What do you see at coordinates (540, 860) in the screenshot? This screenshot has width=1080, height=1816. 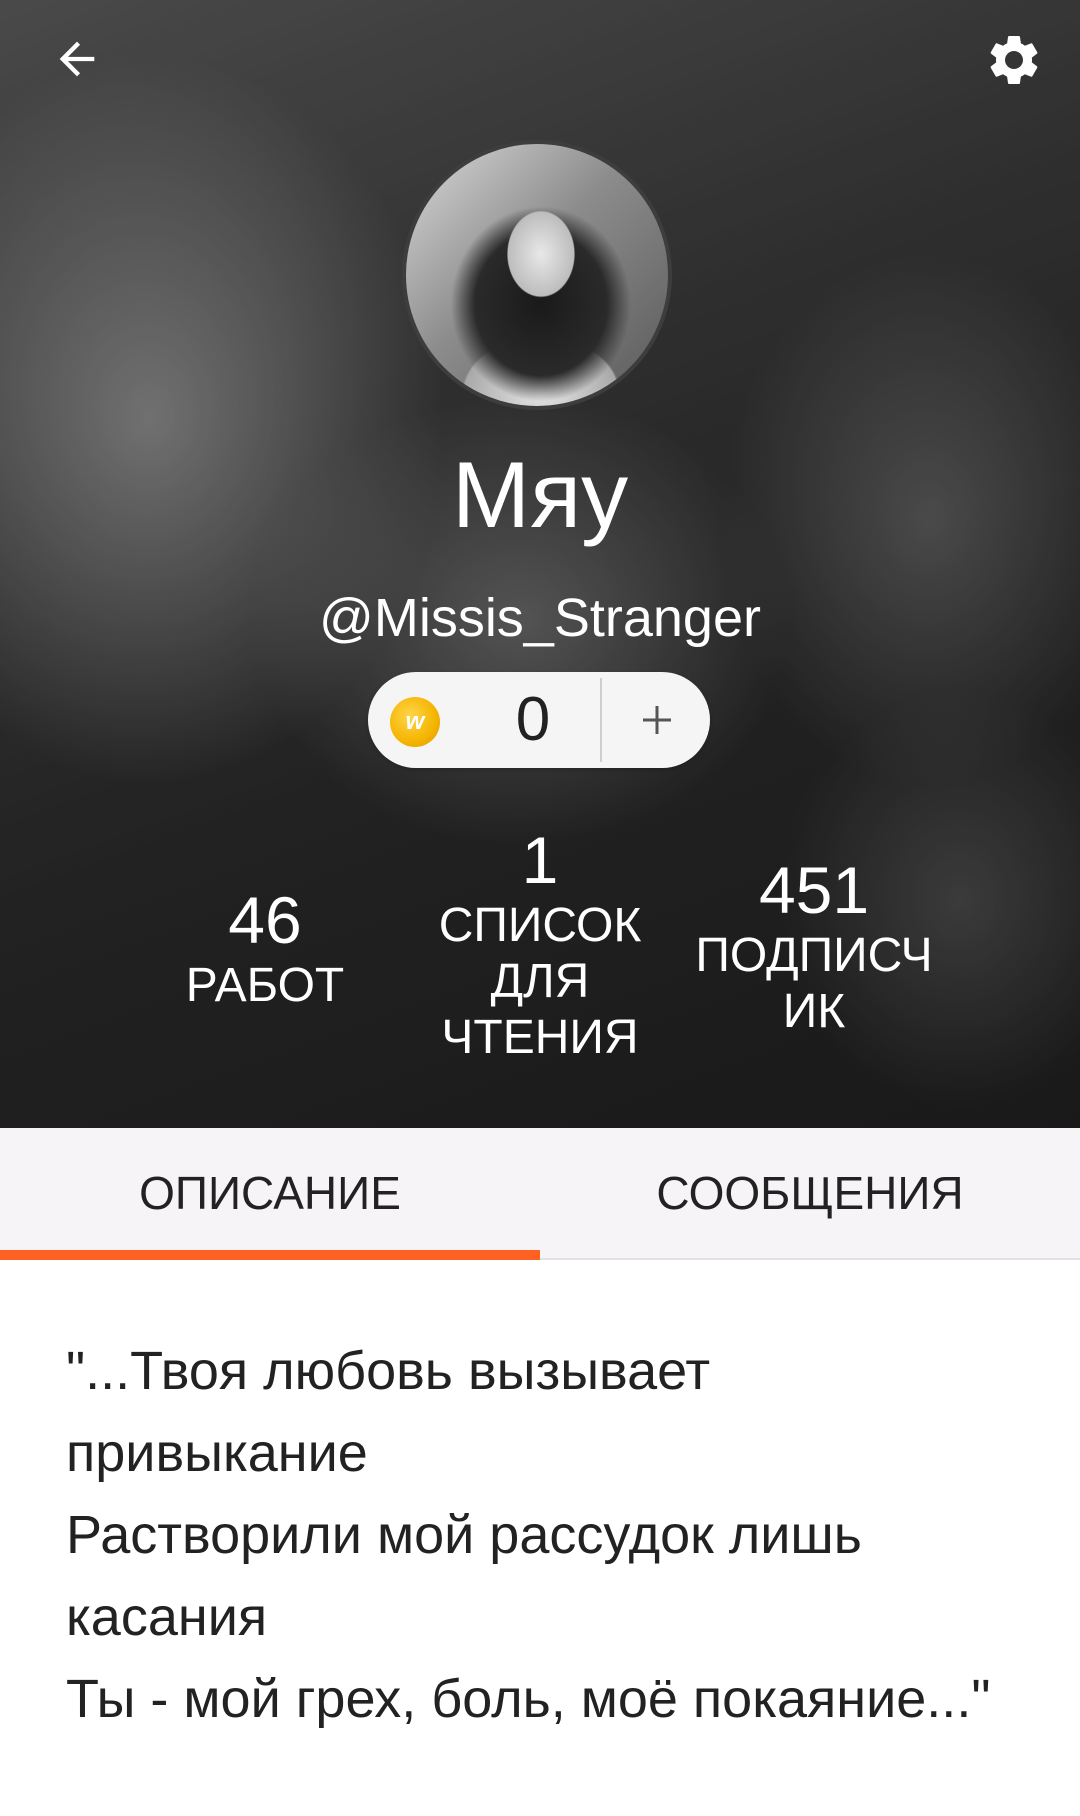 I see `reading-lists-count: 1` at bounding box center [540, 860].